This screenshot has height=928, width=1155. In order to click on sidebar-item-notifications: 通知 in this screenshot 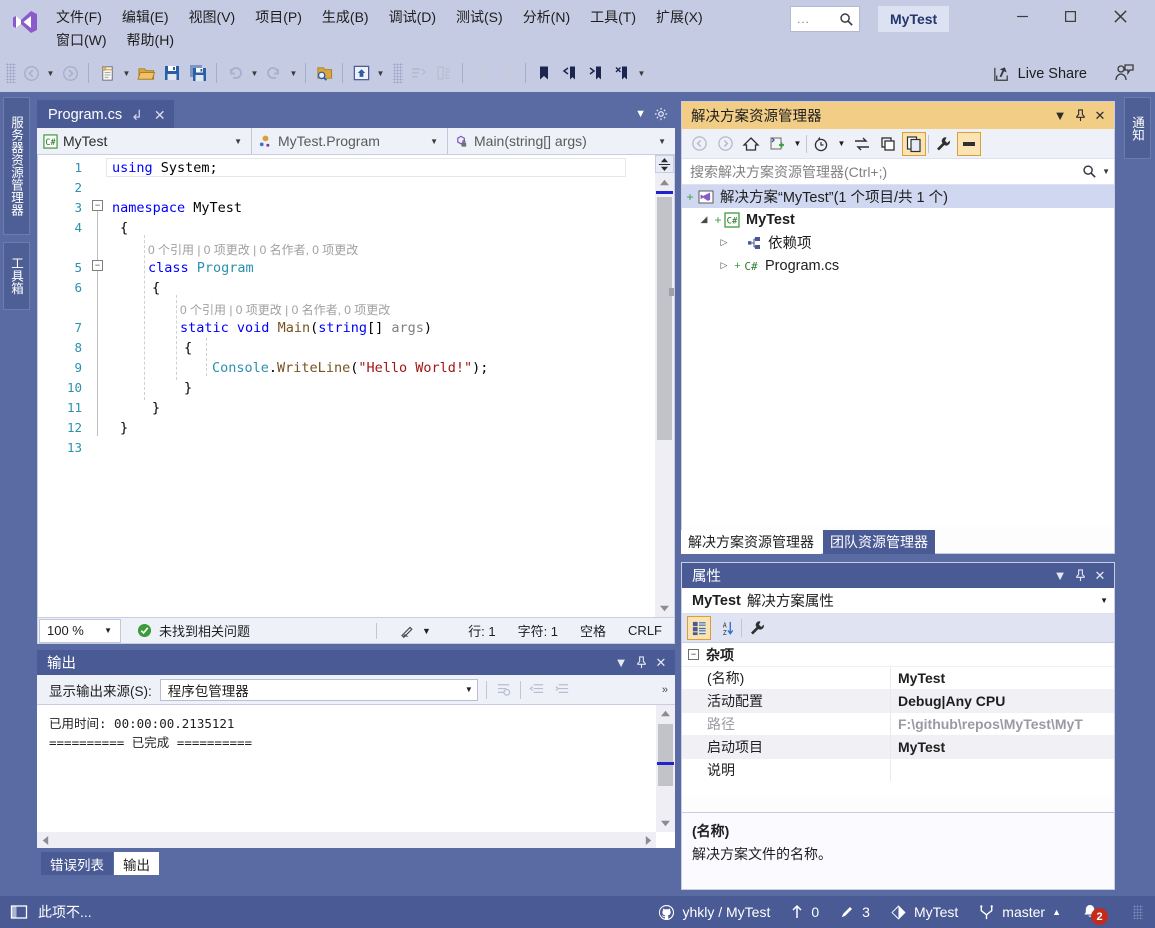, I will do `click(1137, 128)`.